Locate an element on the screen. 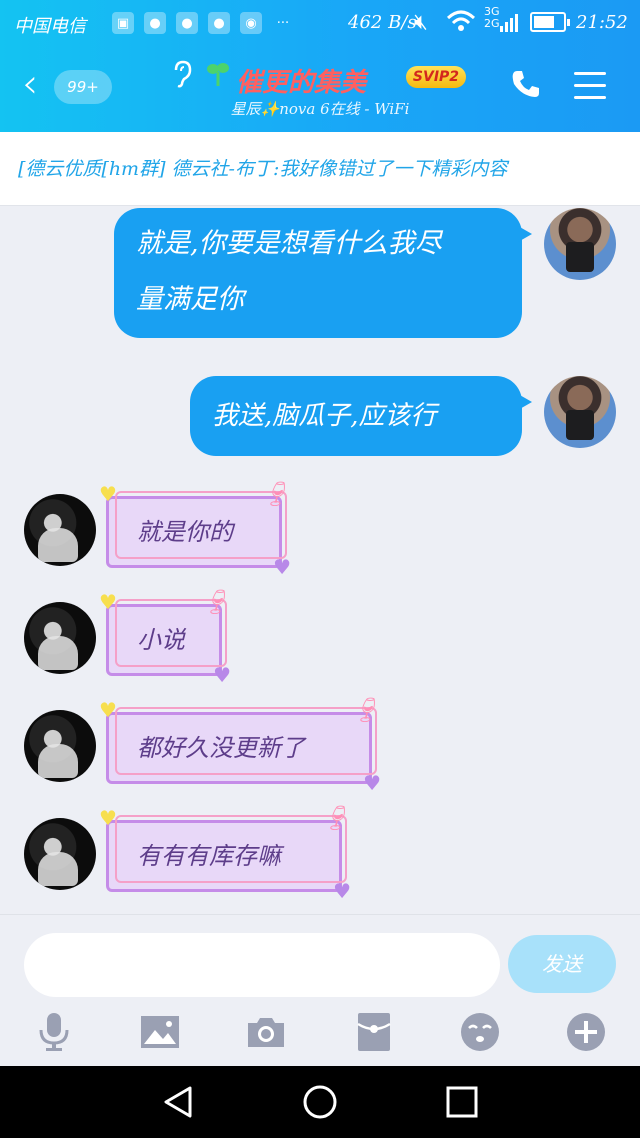  group-notice: [德云优质[hm群] 德云社-布丁:我好像错过了一下精彩内容 is located at coordinates (320, 169).